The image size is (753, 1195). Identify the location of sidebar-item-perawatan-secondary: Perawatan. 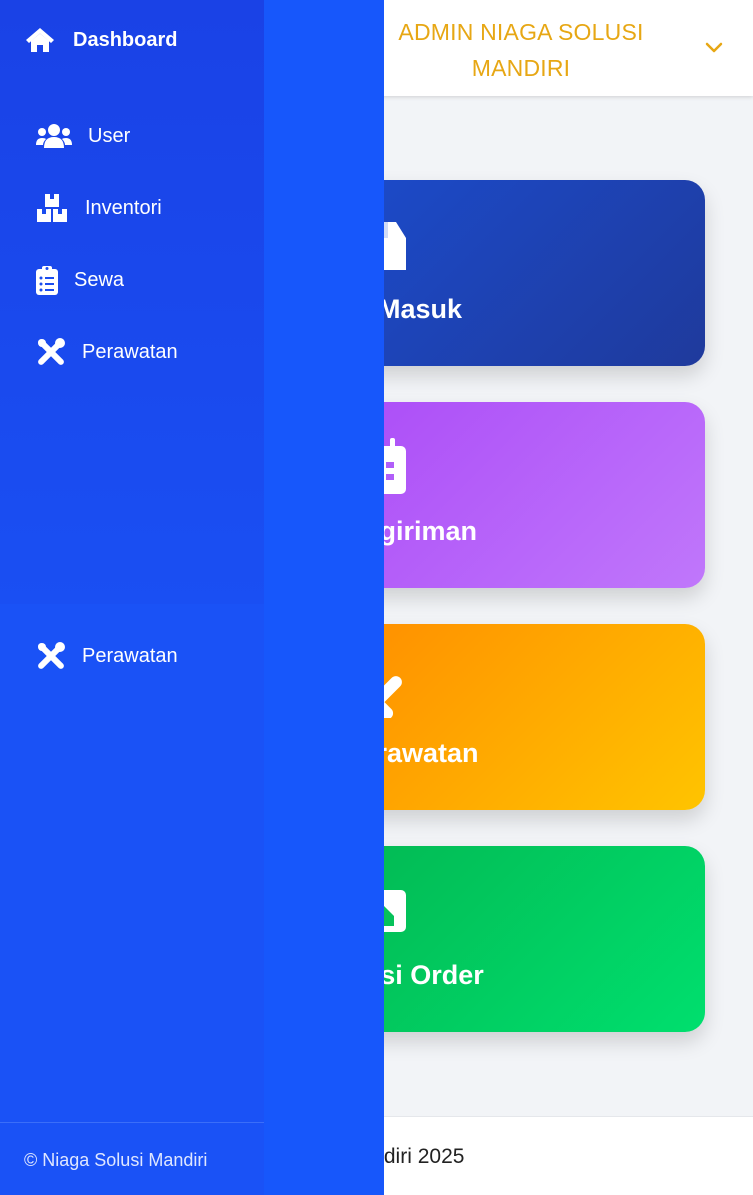
(107, 656).